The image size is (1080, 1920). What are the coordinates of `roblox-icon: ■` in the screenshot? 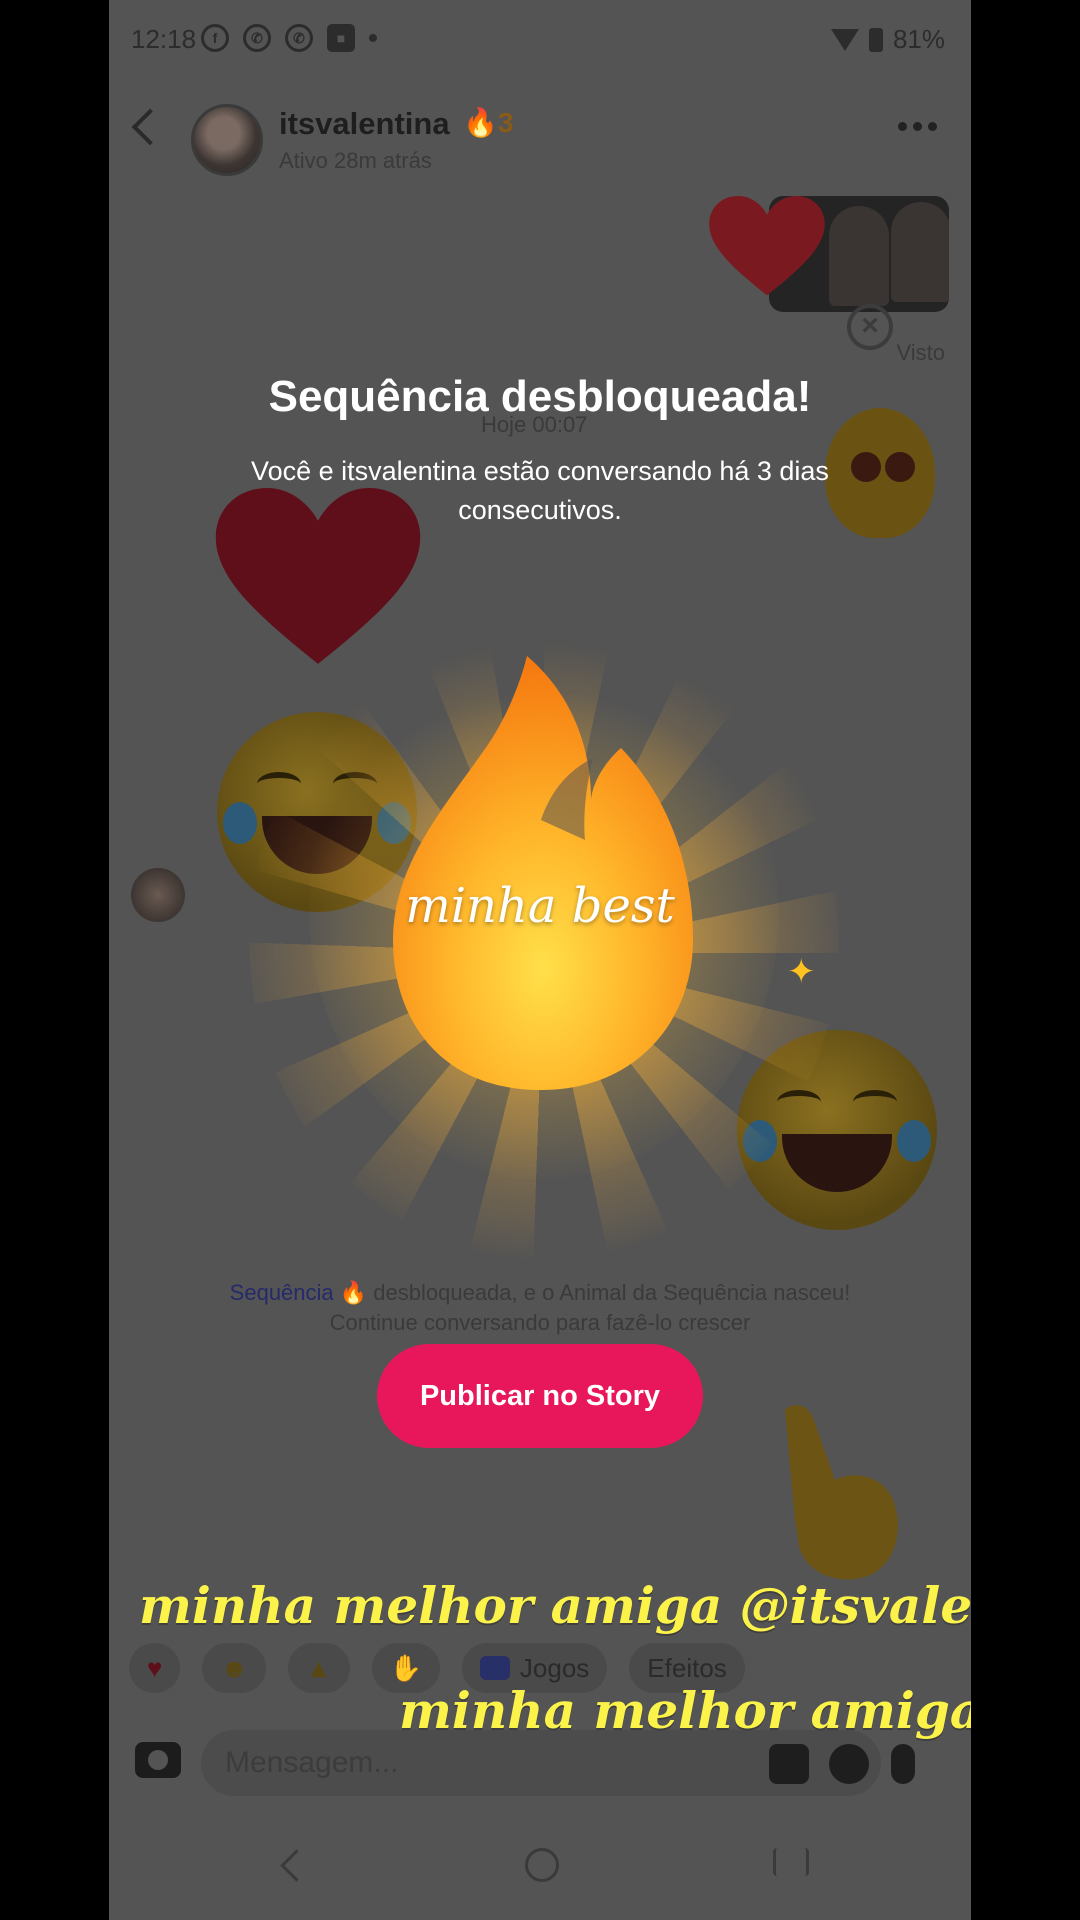 It's located at (341, 38).